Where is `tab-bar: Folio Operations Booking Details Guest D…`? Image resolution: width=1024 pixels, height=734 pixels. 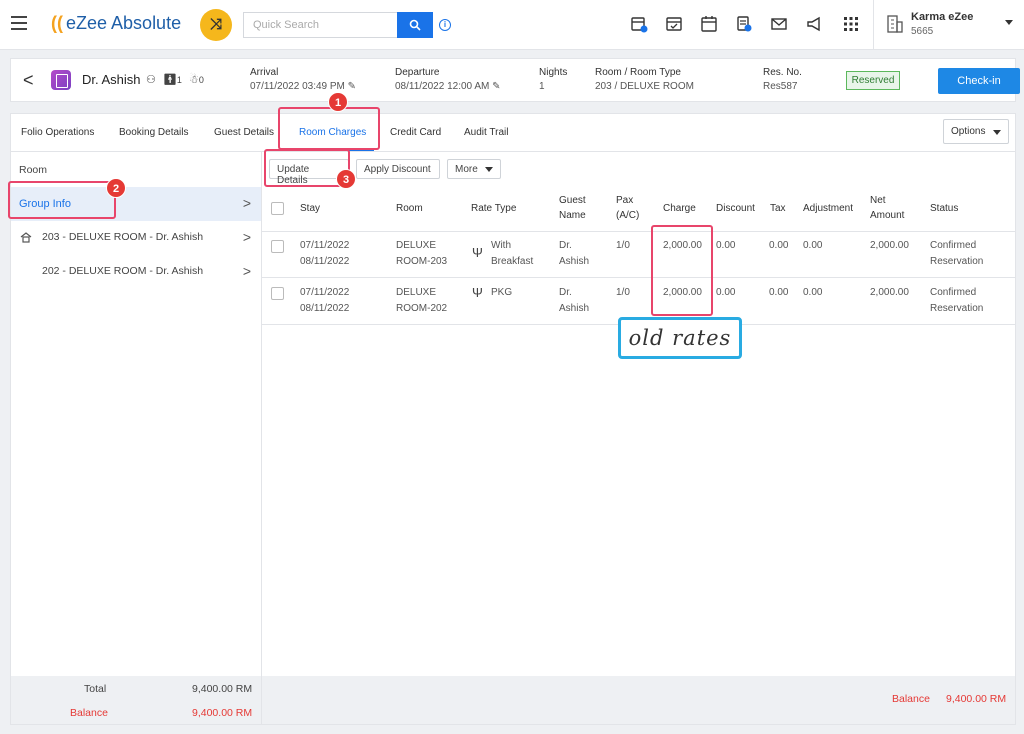
tab-bar: Folio Operations Booking Details Guest D… is located at coordinates (513, 133).